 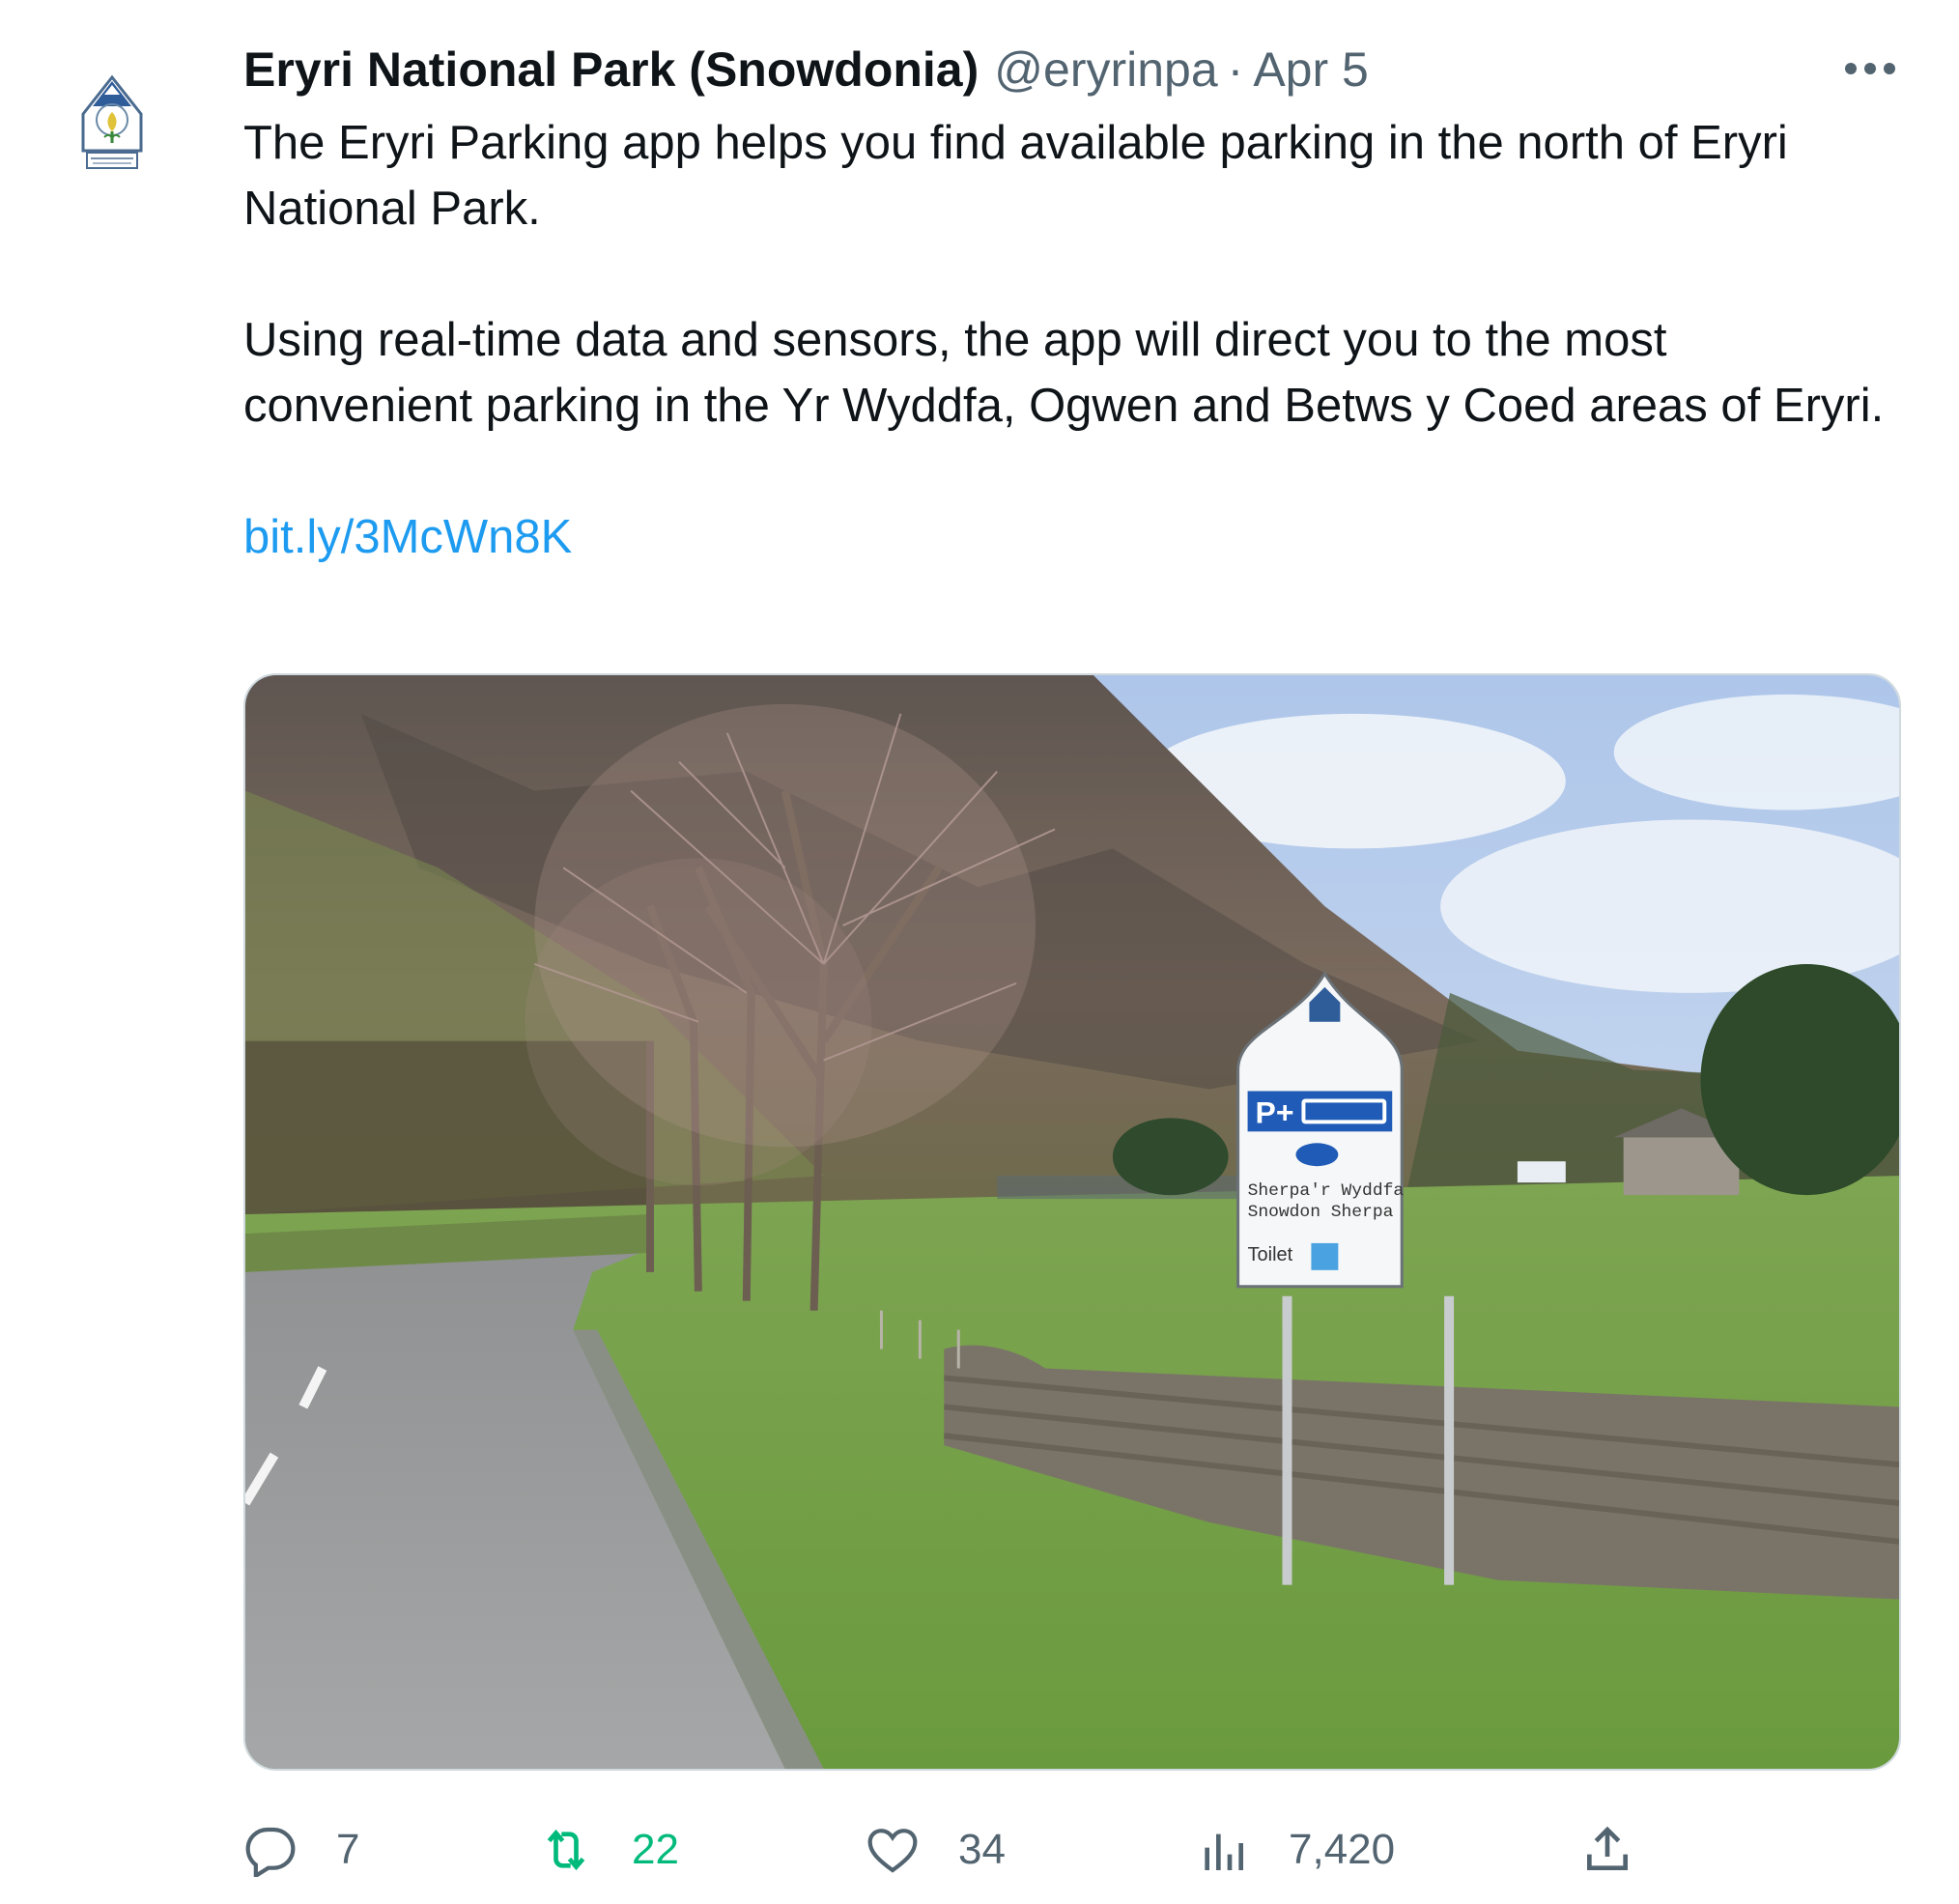 What do you see at coordinates (1311, 69) in the screenshot?
I see `tweet-date: Apr 5` at bounding box center [1311, 69].